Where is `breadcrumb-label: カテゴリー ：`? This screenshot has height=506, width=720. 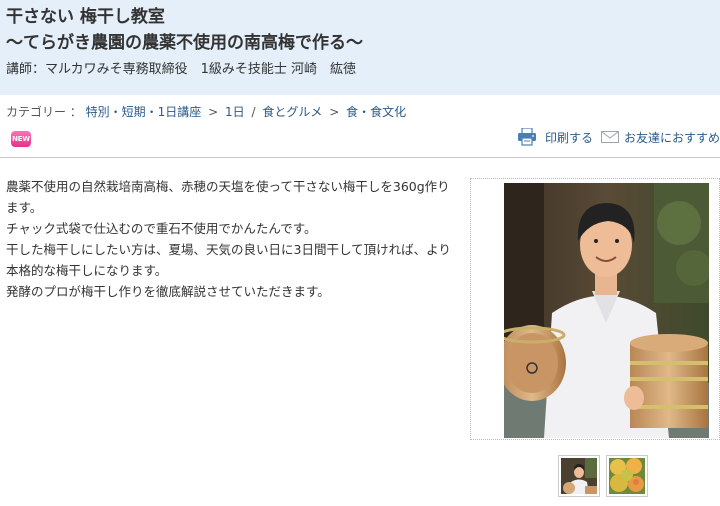 breadcrumb-label: カテゴリー ： is located at coordinates (44, 112).